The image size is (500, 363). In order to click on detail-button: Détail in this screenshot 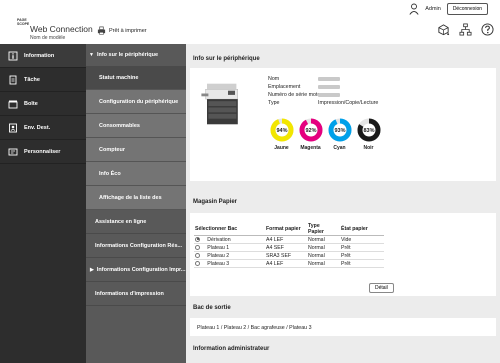, I will do `click(381, 288)`.